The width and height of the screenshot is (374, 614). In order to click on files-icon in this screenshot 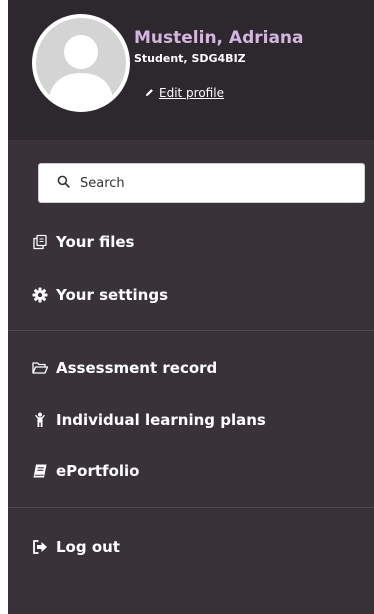, I will do `click(40, 242)`.